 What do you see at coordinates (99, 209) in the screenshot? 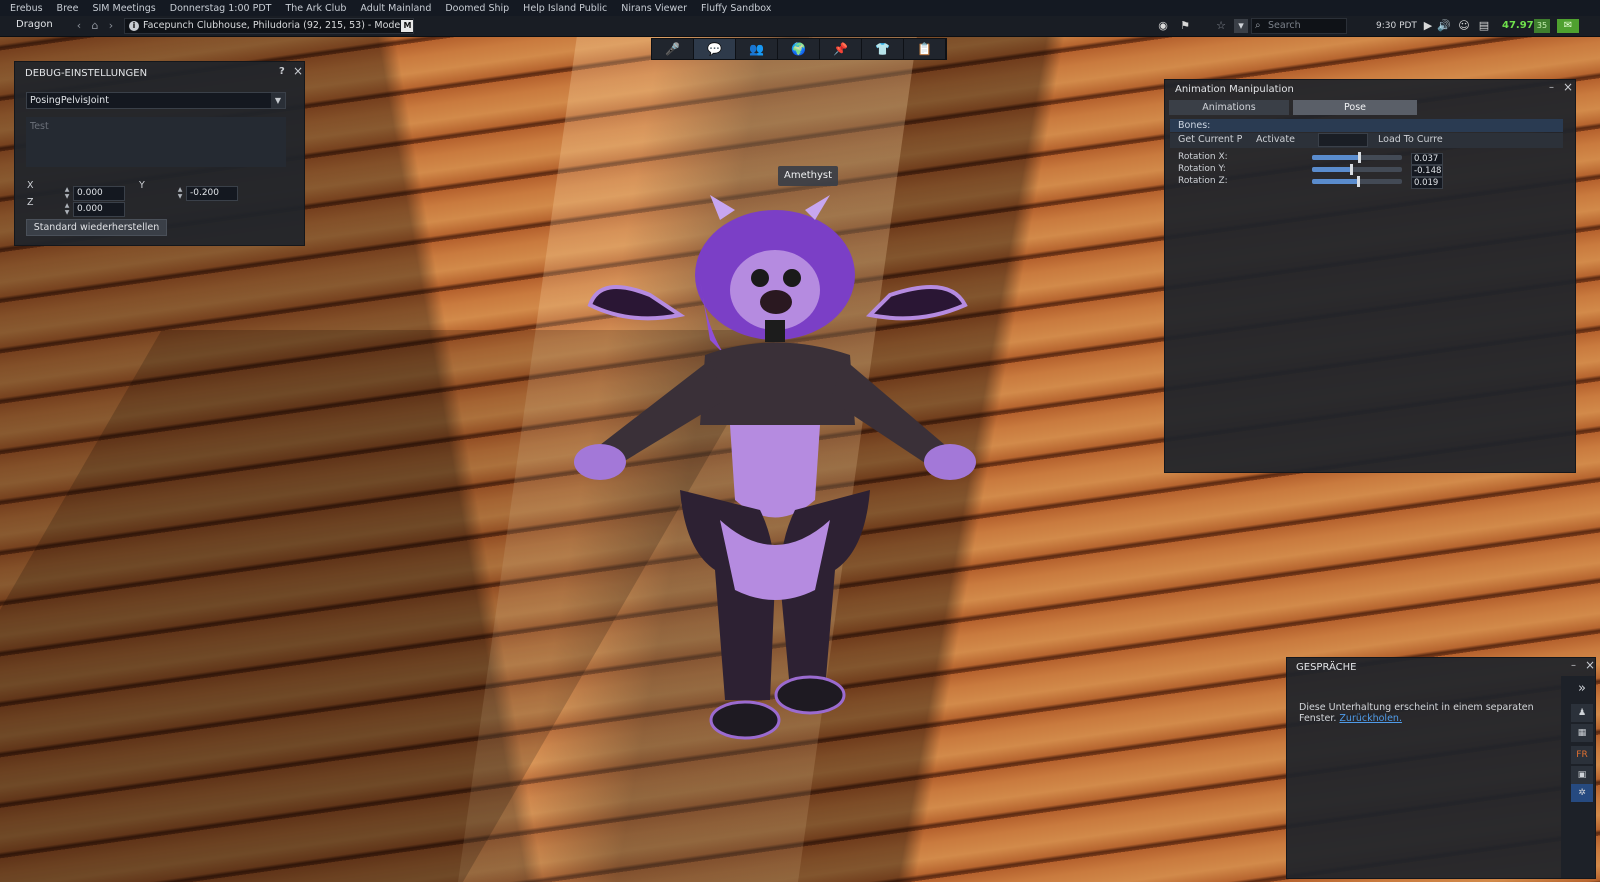
I see `z-value: 0.000` at bounding box center [99, 209].